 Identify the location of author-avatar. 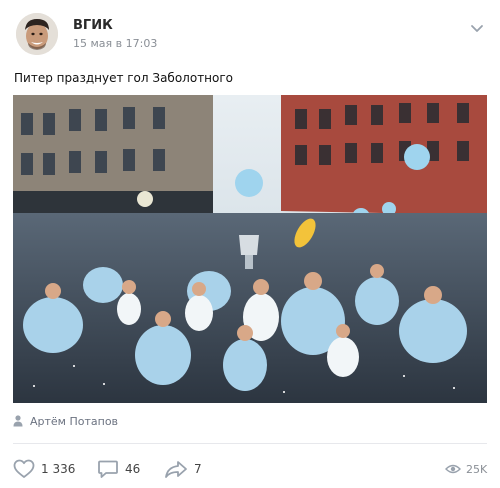
(37, 34).